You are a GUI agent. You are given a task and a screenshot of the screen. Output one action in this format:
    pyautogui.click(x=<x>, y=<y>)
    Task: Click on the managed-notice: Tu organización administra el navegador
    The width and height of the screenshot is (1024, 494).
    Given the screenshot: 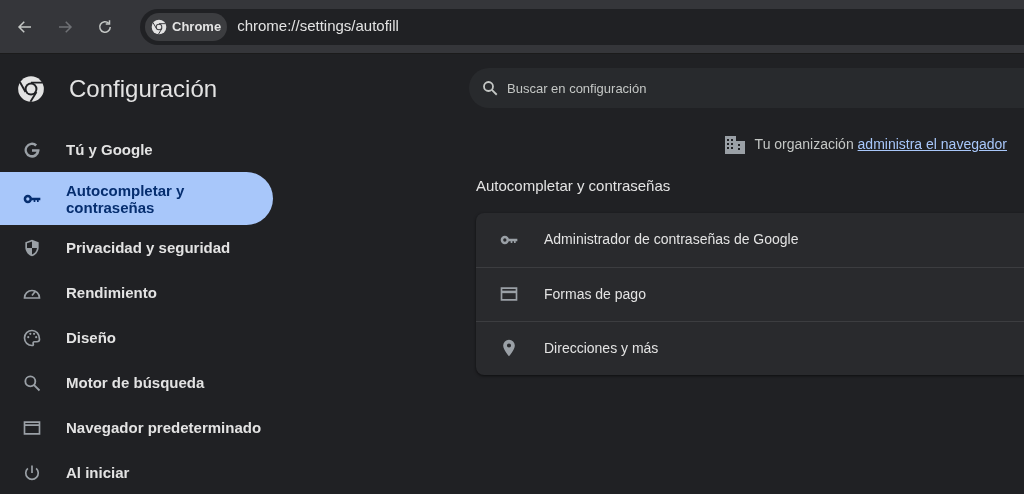 What is the action you would take?
    pyautogui.click(x=880, y=144)
    